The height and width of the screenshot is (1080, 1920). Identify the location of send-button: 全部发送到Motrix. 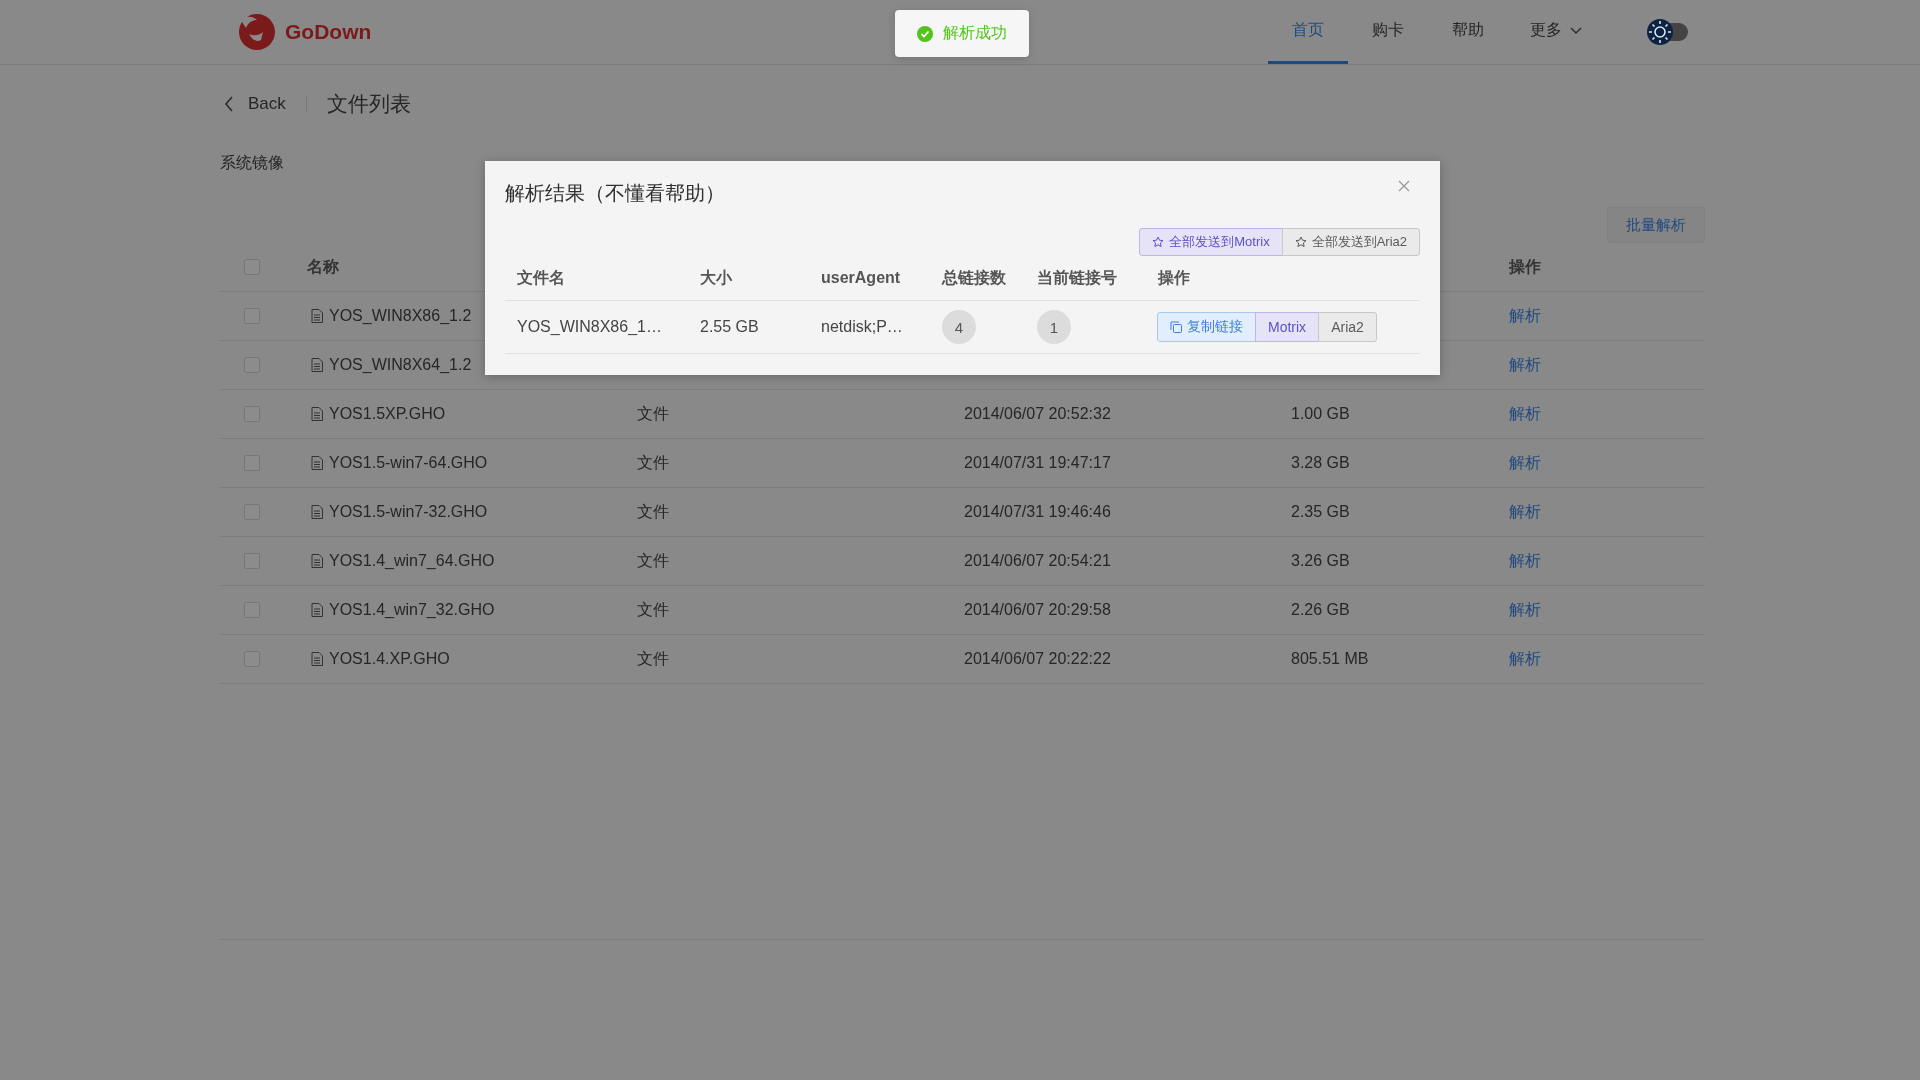
(1211, 242).